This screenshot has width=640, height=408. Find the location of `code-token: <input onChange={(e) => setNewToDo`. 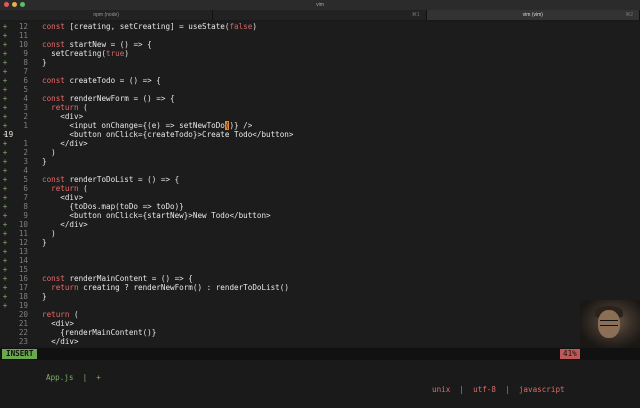

code-token: <input onChange={(e) => setNewToDo is located at coordinates (133, 125).